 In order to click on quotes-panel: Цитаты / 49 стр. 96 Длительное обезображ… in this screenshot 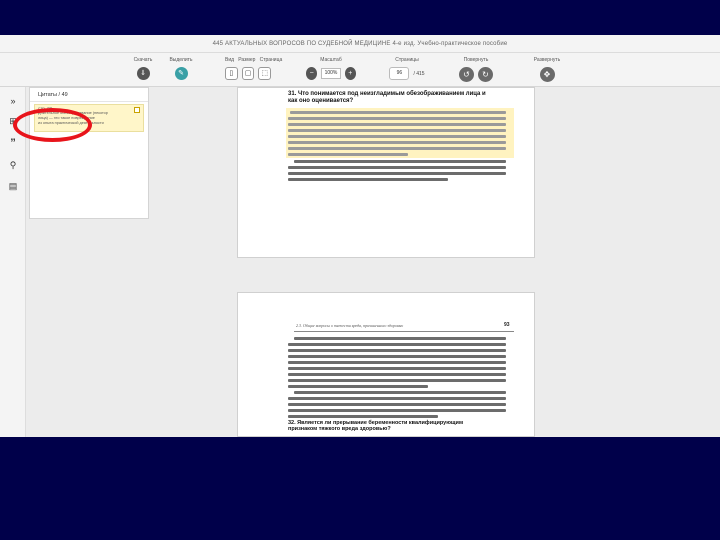, I will do `click(89, 153)`.